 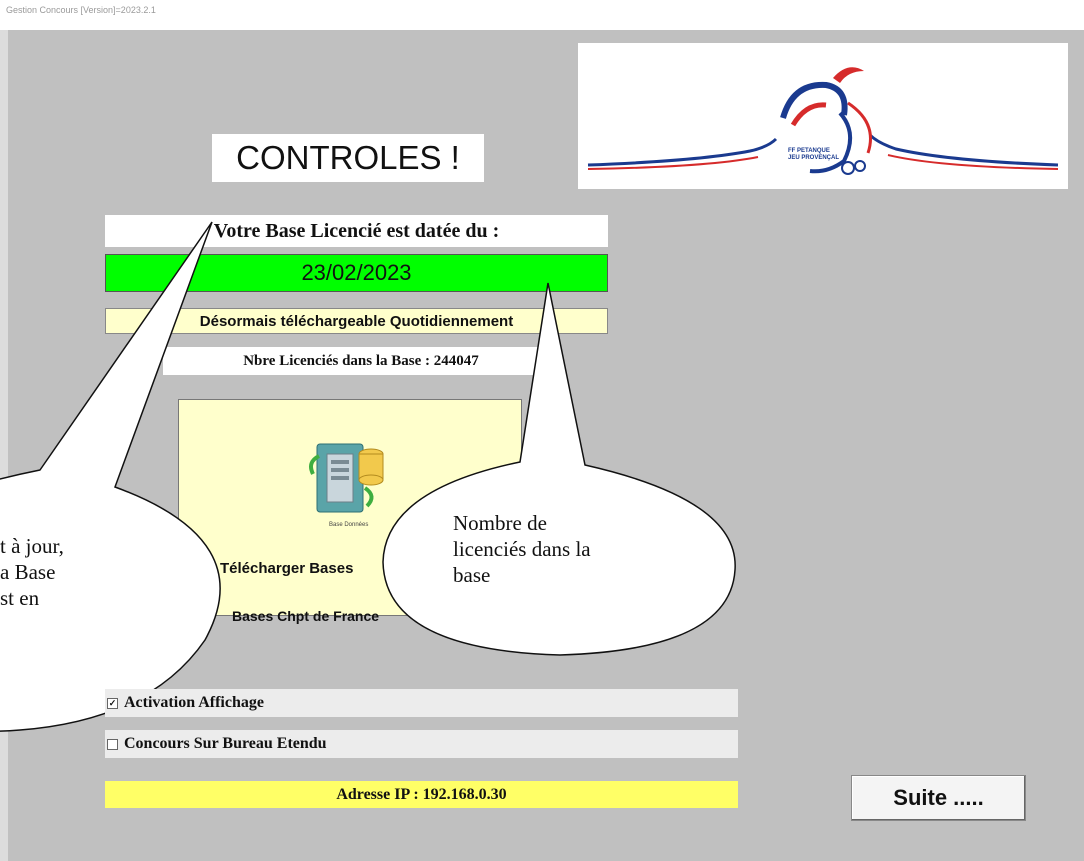 What do you see at coordinates (110, 476) in the screenshot?
I see `callout-left` at bounding box center [110, 476].